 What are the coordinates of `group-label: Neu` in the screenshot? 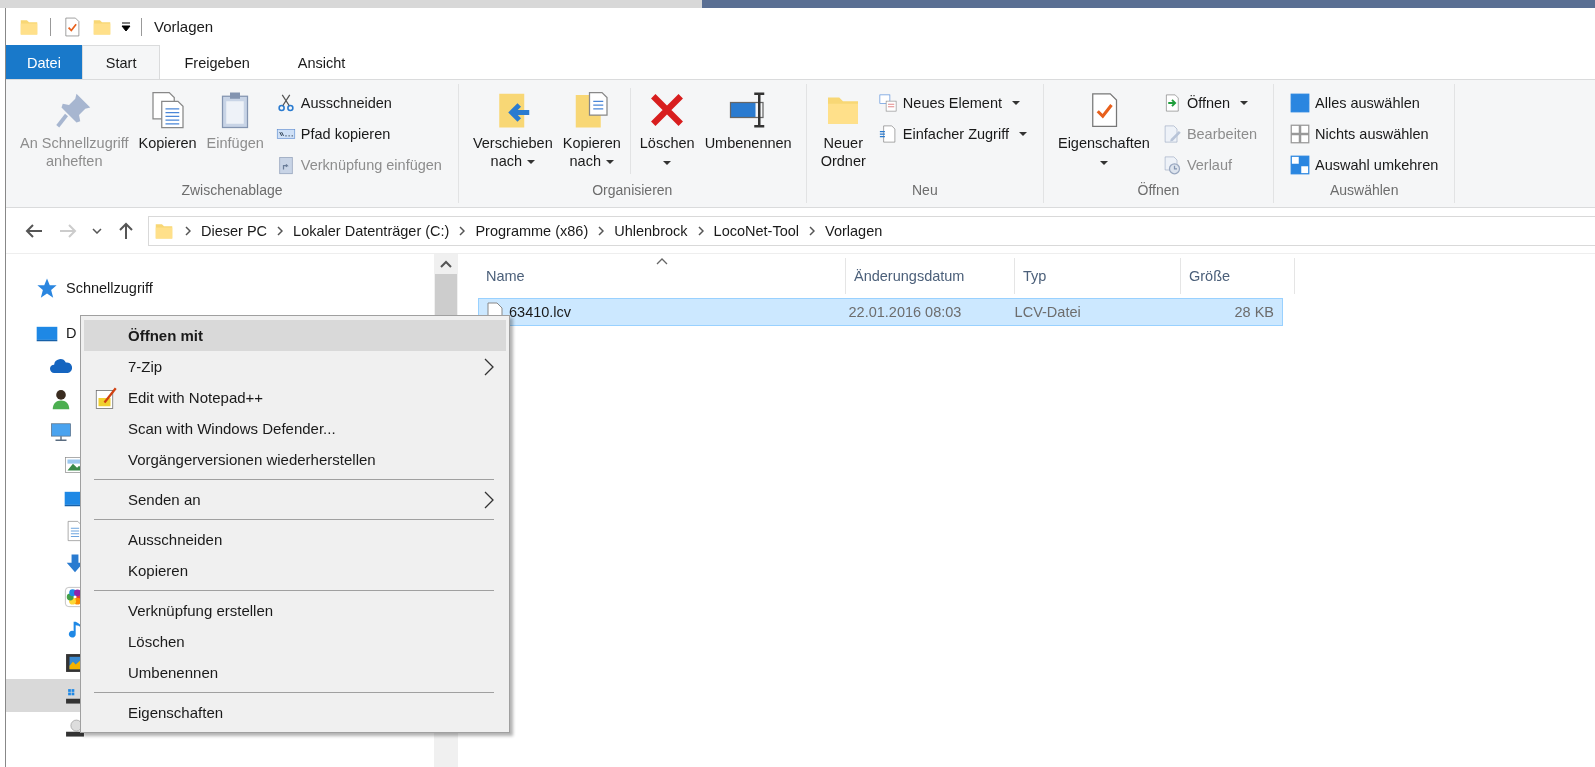 It's located at (925, 191).